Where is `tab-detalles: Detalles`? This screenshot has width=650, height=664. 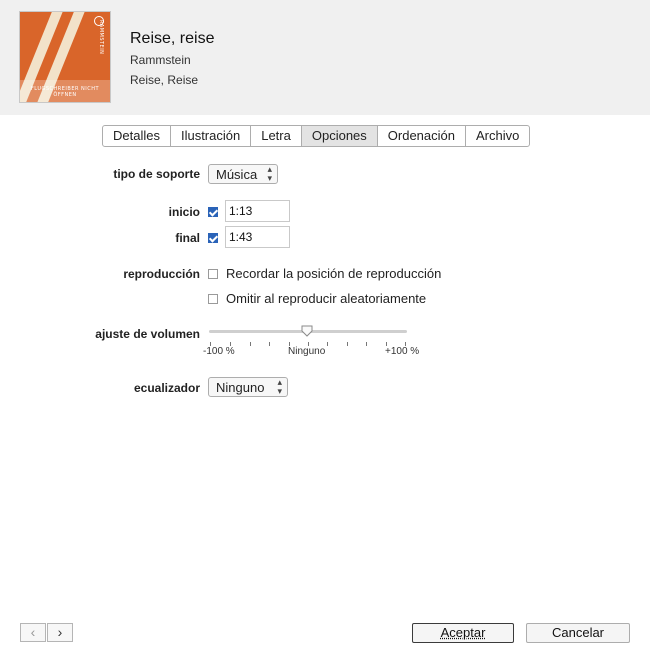
tab-detalles: Detalles is located at coordinates (137, 136).